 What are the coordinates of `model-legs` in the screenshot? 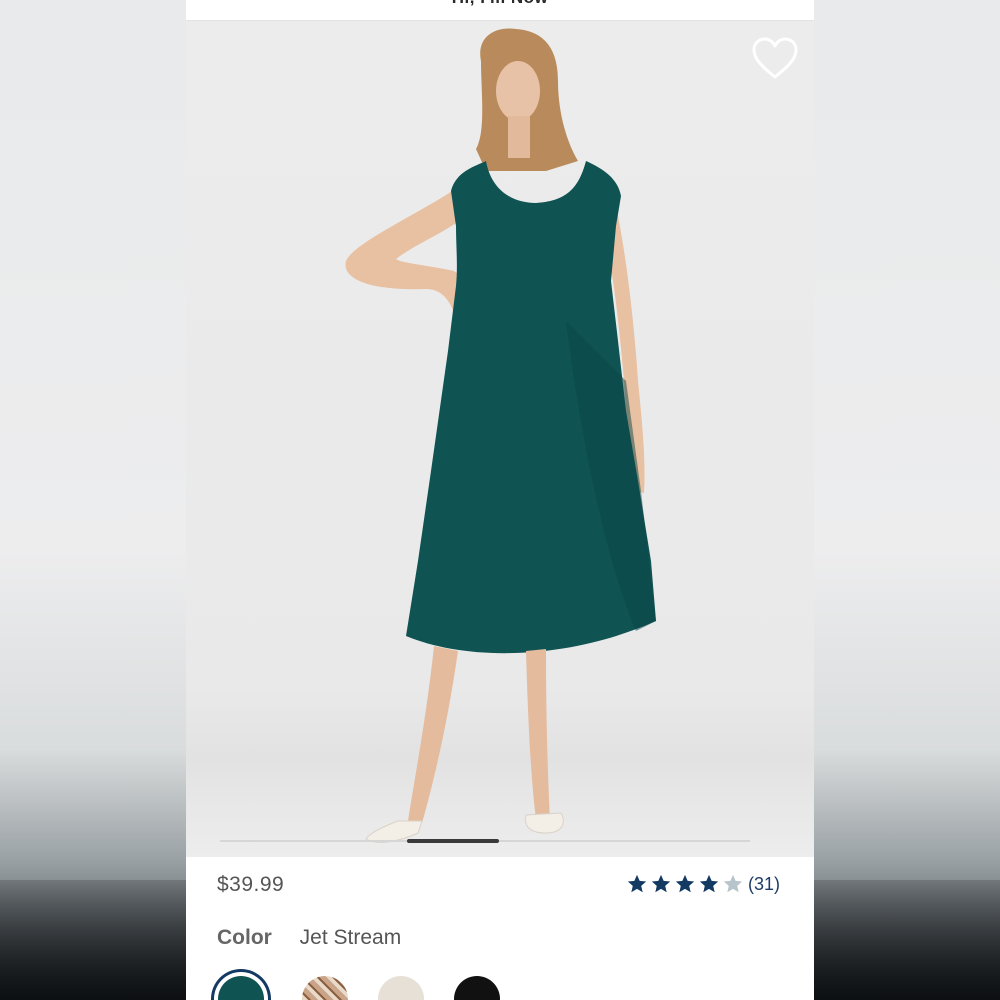 It's located at (479, 734).